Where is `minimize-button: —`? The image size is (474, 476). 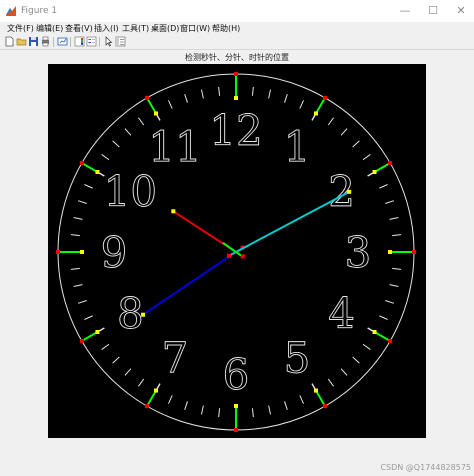
minimize-button: — is located at coordinates (405, 11).